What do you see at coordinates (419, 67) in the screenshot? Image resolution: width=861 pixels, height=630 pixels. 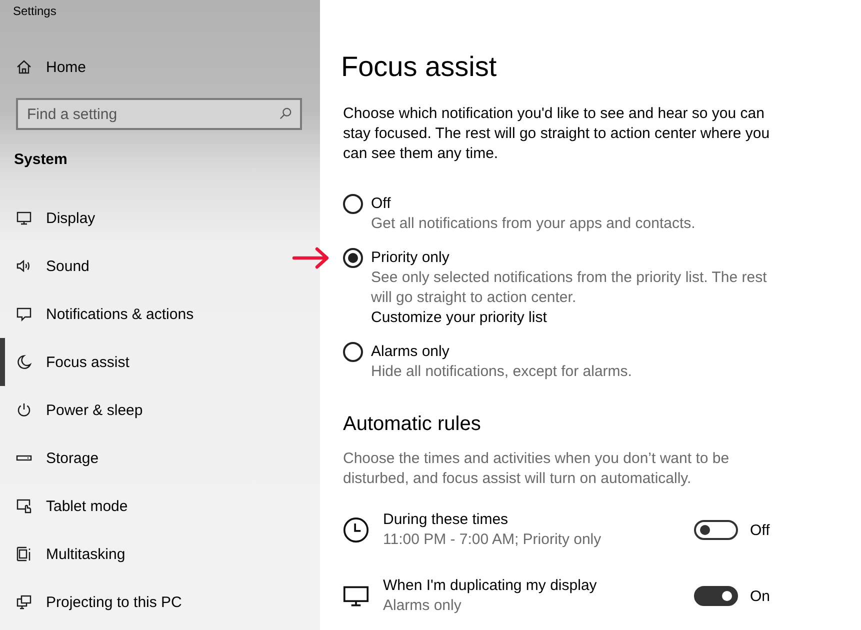 I see `page-title: Focus assist` at bounding box center [419, 67].